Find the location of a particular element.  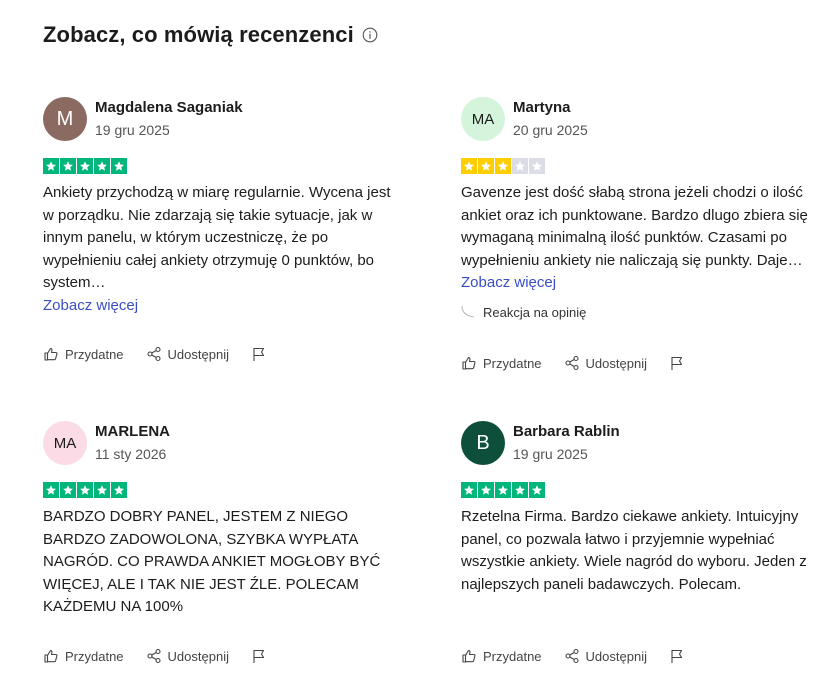

reviewer-name: Magdalena Saganiak is located at coordinates (169, 108).